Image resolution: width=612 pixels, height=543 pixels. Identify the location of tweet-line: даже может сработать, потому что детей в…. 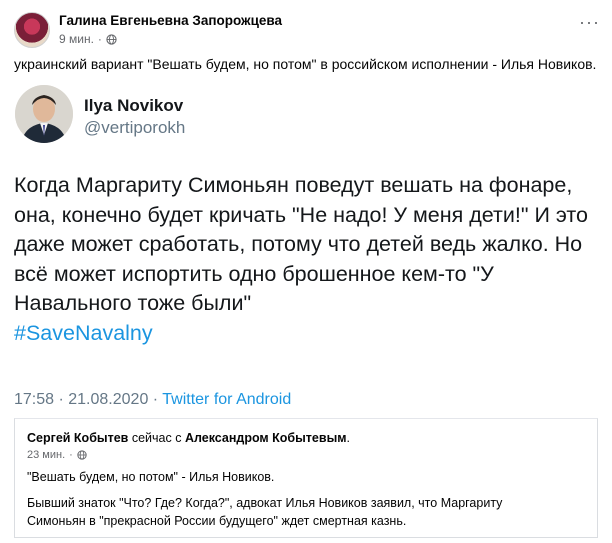
(298, 244).